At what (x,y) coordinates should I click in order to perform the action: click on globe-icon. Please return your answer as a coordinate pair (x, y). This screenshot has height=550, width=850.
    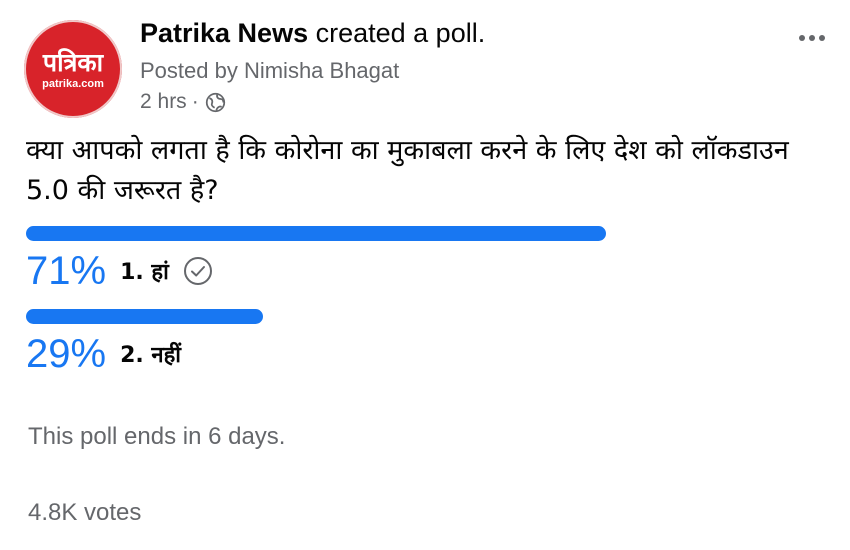
    Looking at the image, I should click on (215, 102).